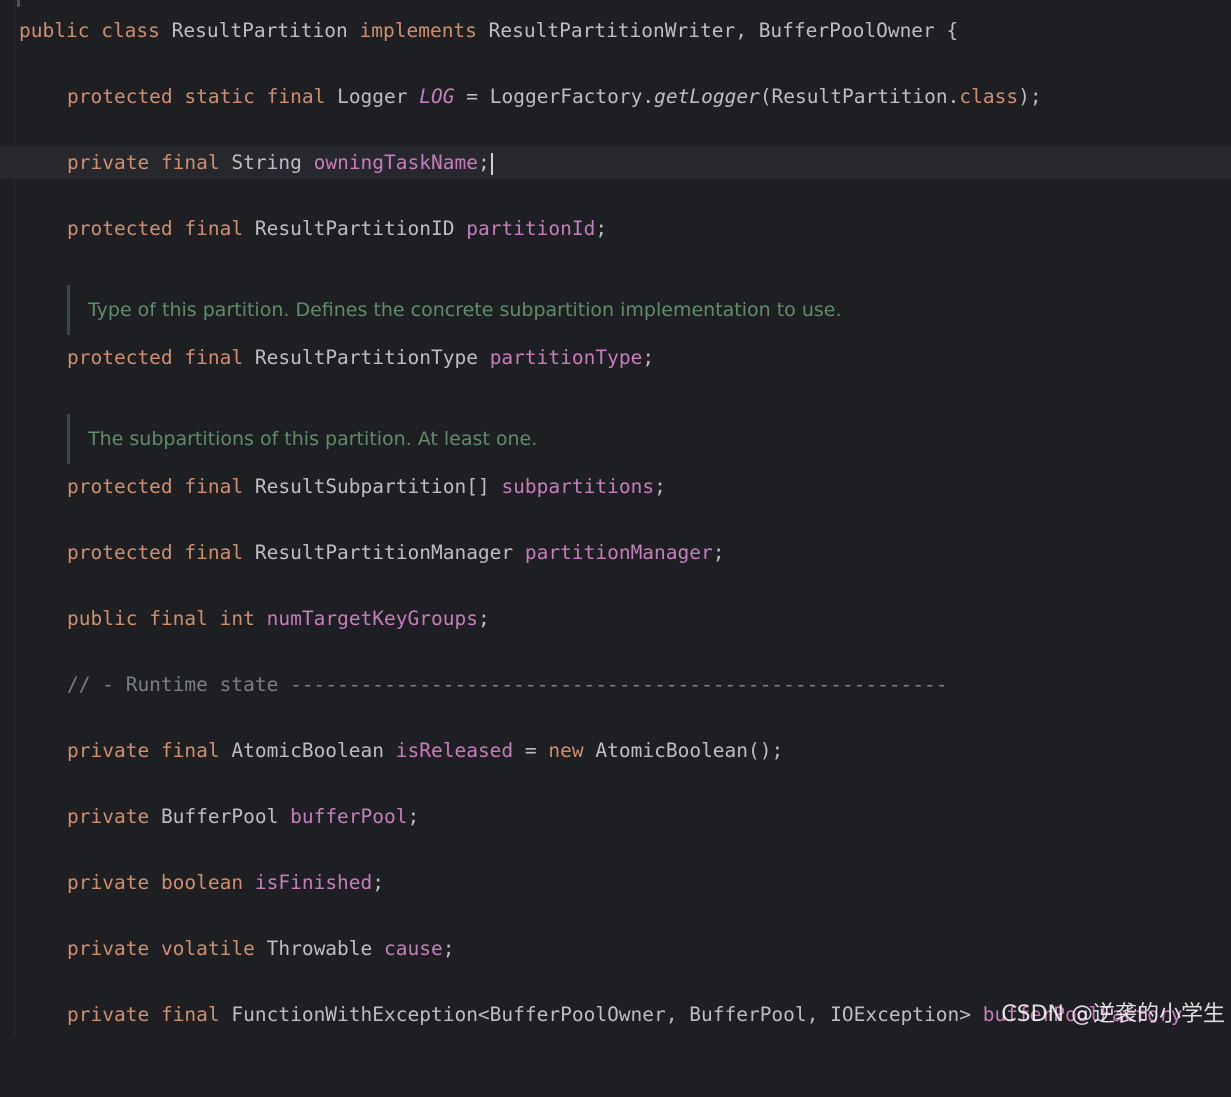 The image size is (1231, 1097). Describe the element at coordinates (384, 552) in the screenshot. I see `type-name: ResultPartitionManager` at that location.